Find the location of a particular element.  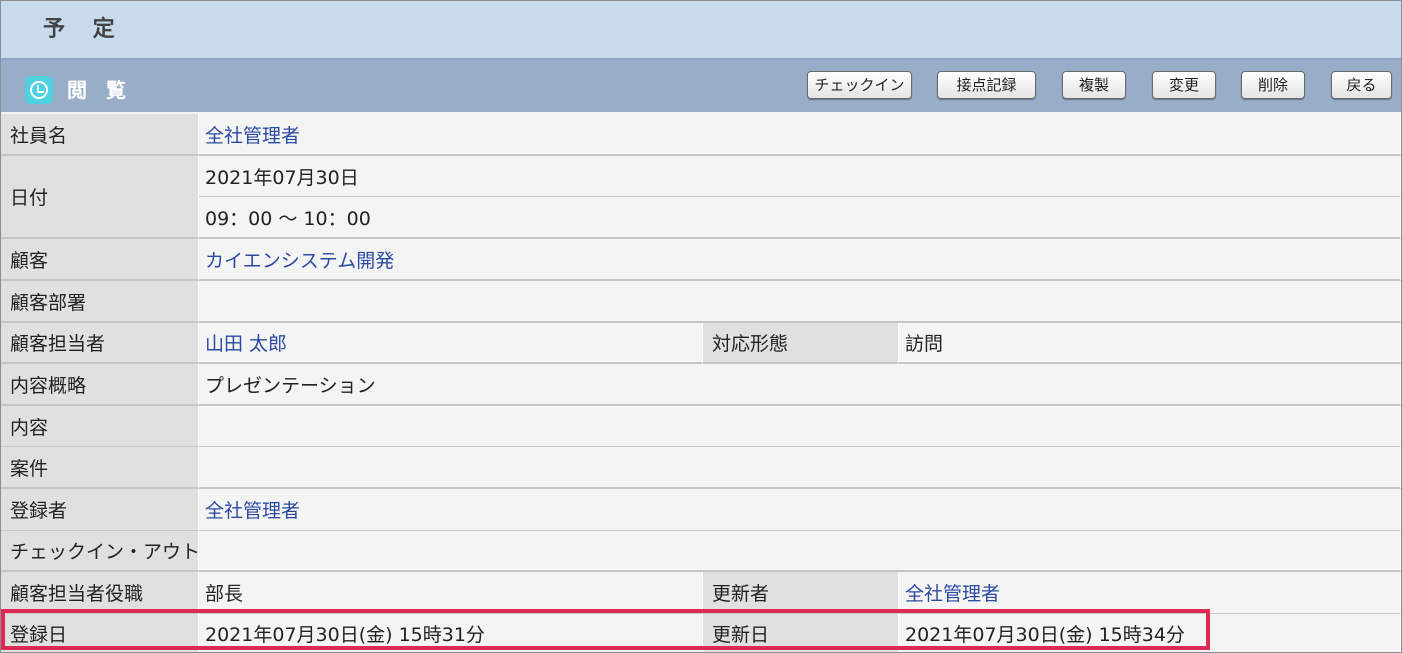

registrant-link: 全社管理者 is located at coordinates (800, 510).